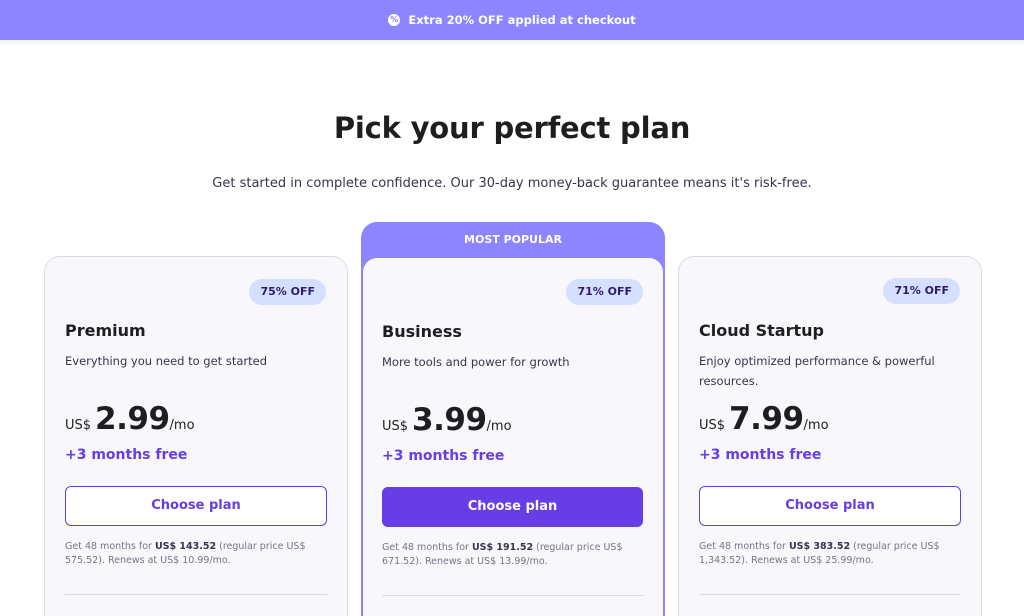  I want to click on plan-price: US$ 2.99 /mo, so click(130, 419).